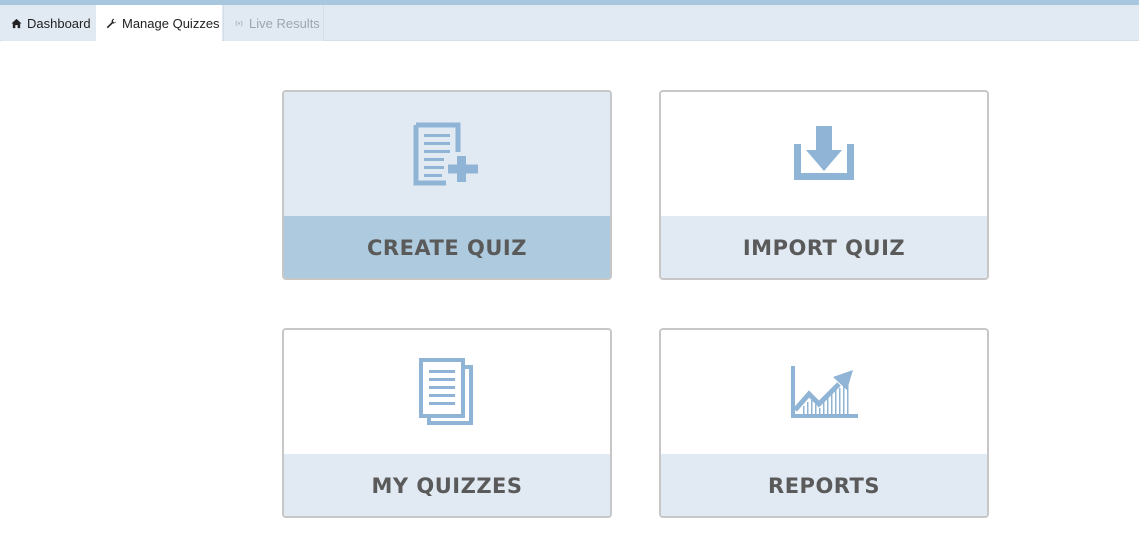 The image size is (1139, 557). I want to click on card-label-area: REPORTS, so click(824, 485).